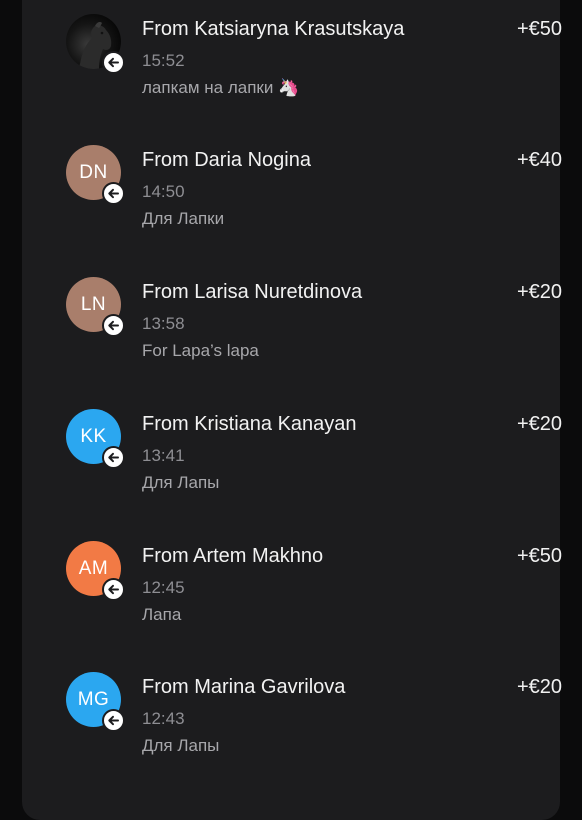 The image size is (582, 820). I want to click on transaction-title: From Daria Nogina, so click(226, 160).